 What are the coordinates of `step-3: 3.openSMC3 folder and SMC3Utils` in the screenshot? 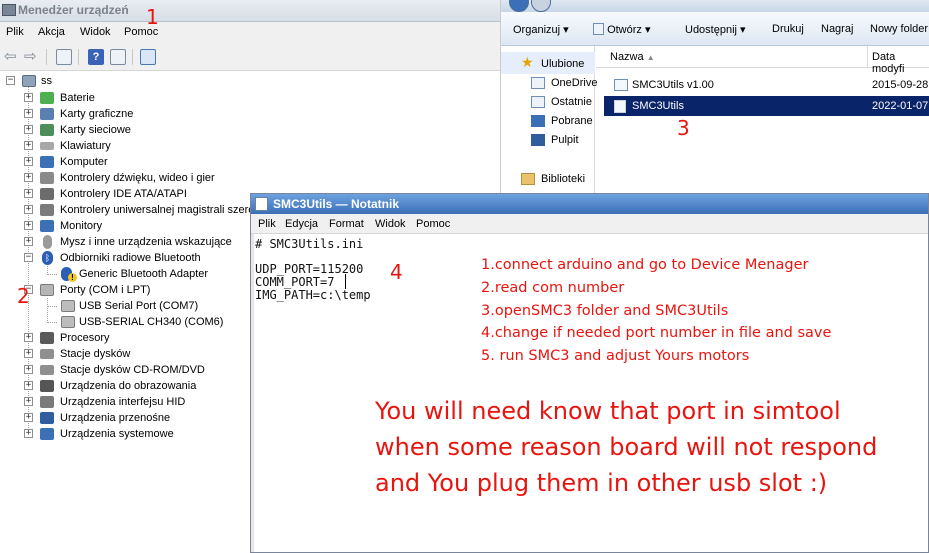 It's located at (605, 311).